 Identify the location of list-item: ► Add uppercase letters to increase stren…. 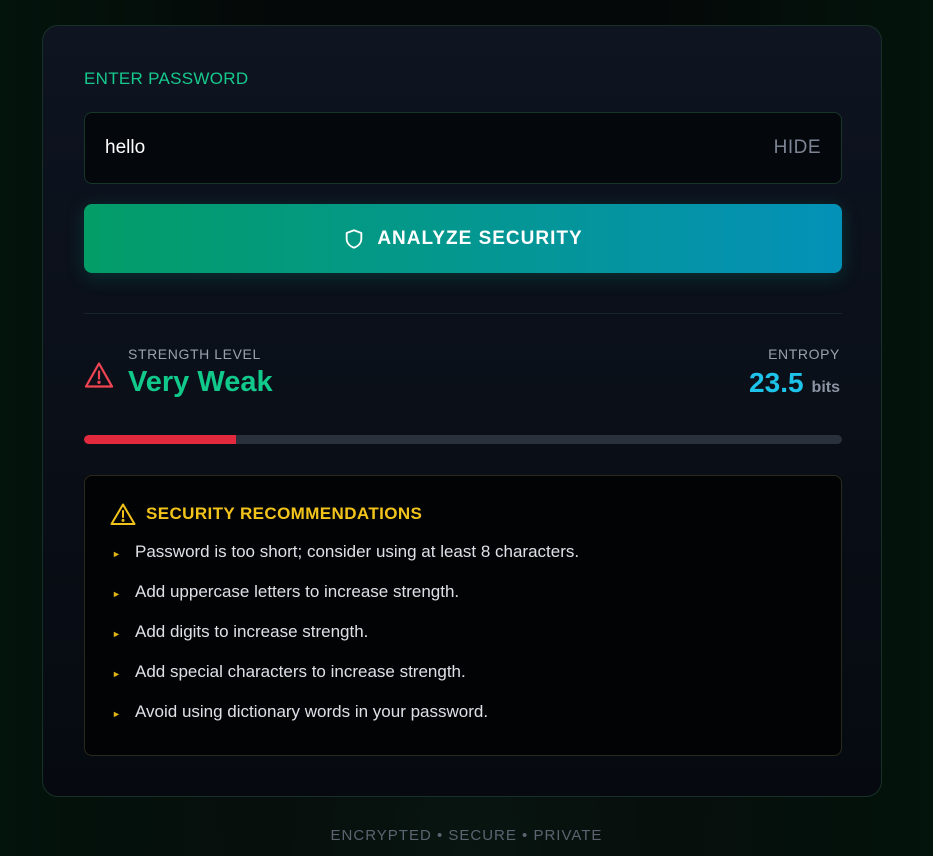
(345, 602).